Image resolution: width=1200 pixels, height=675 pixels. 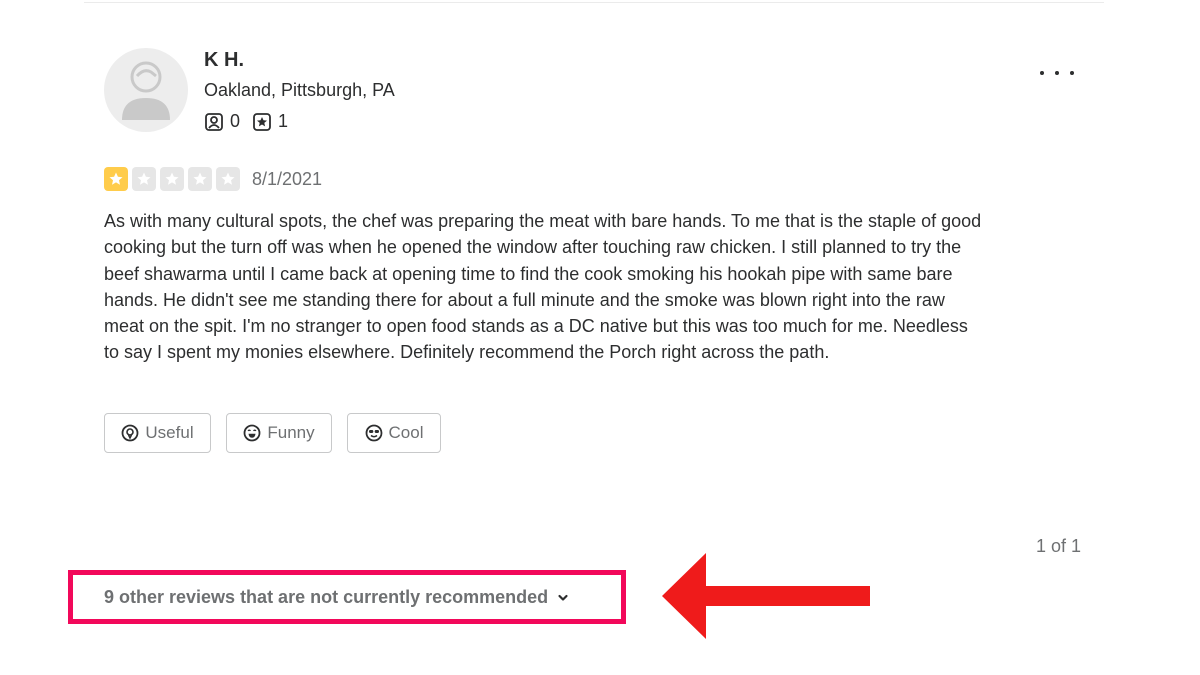 I want to click on useful-icon, so click(x=130, y=433).